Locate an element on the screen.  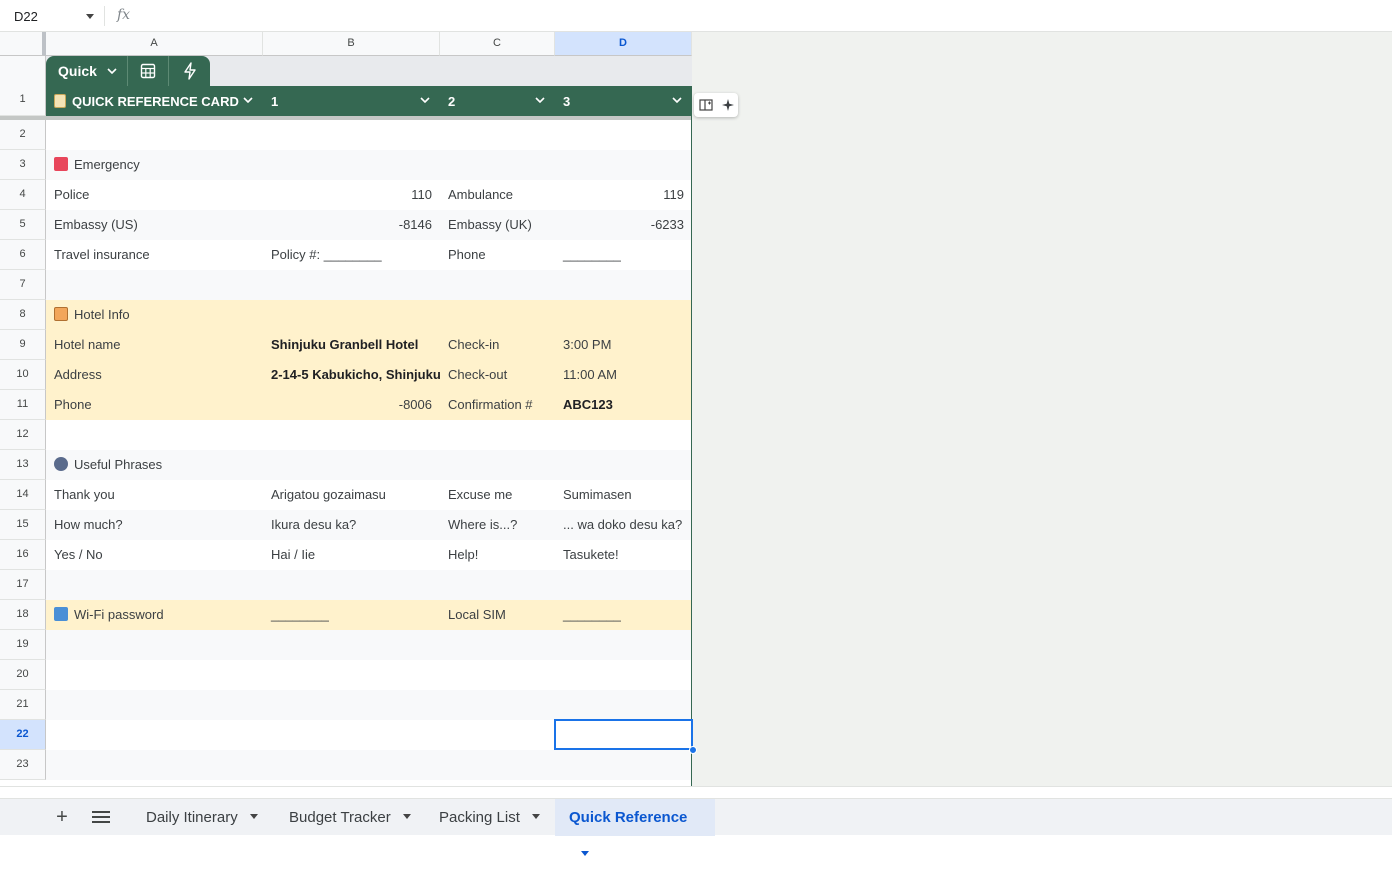
column-header-c: C is located at coordinates (497, 44).